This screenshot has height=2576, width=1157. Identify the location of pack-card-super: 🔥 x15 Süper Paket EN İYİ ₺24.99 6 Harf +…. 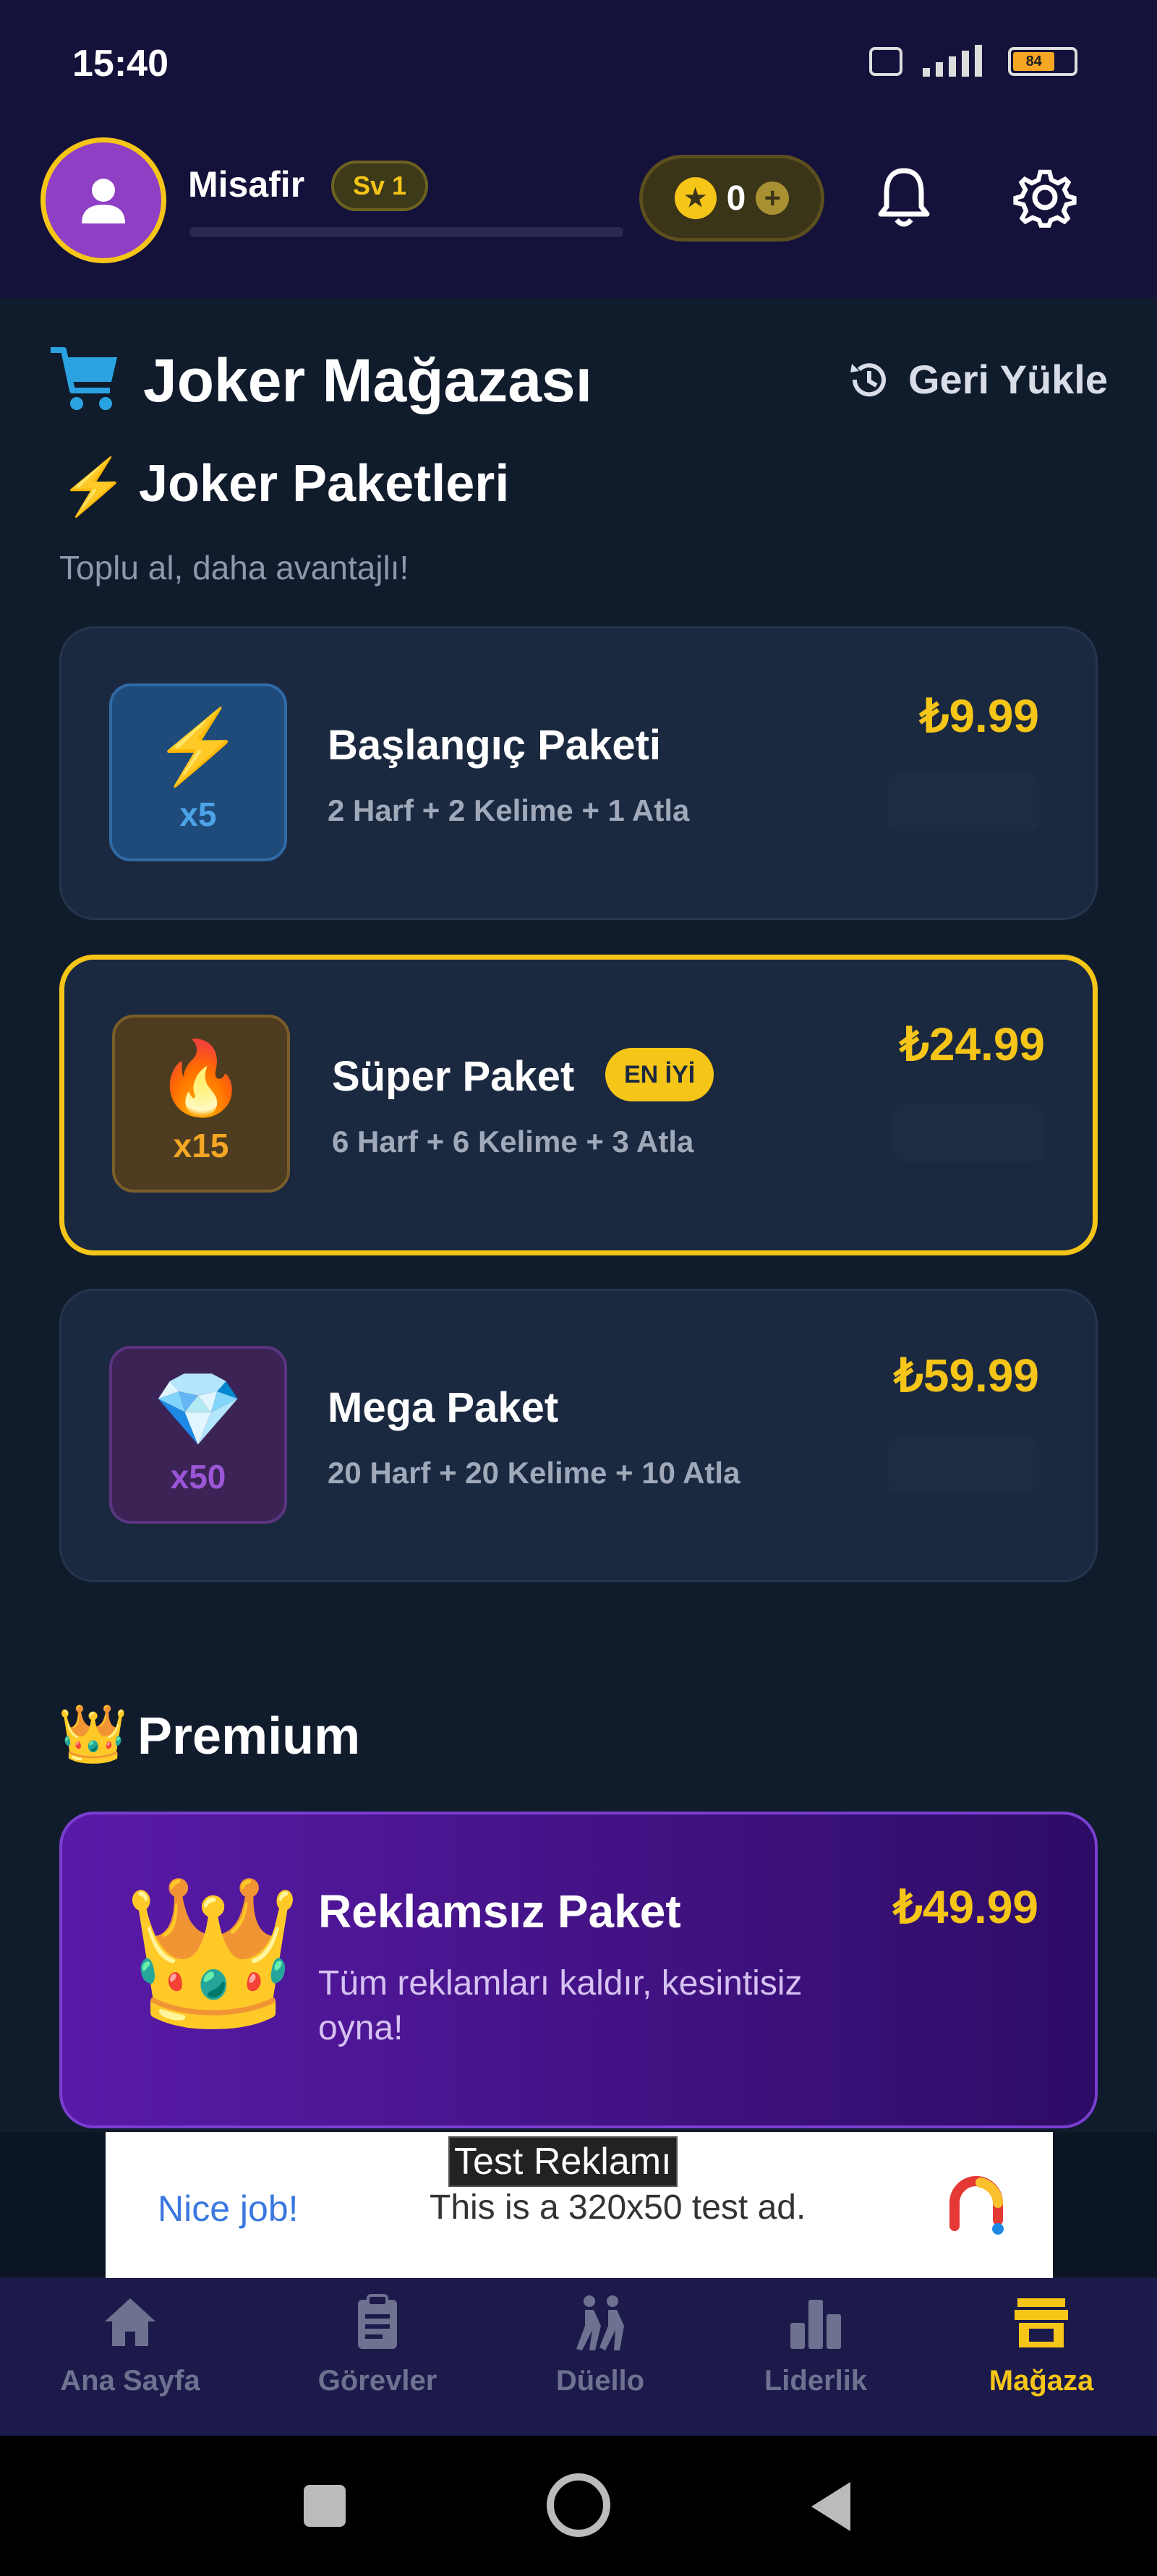
(578, 1105).